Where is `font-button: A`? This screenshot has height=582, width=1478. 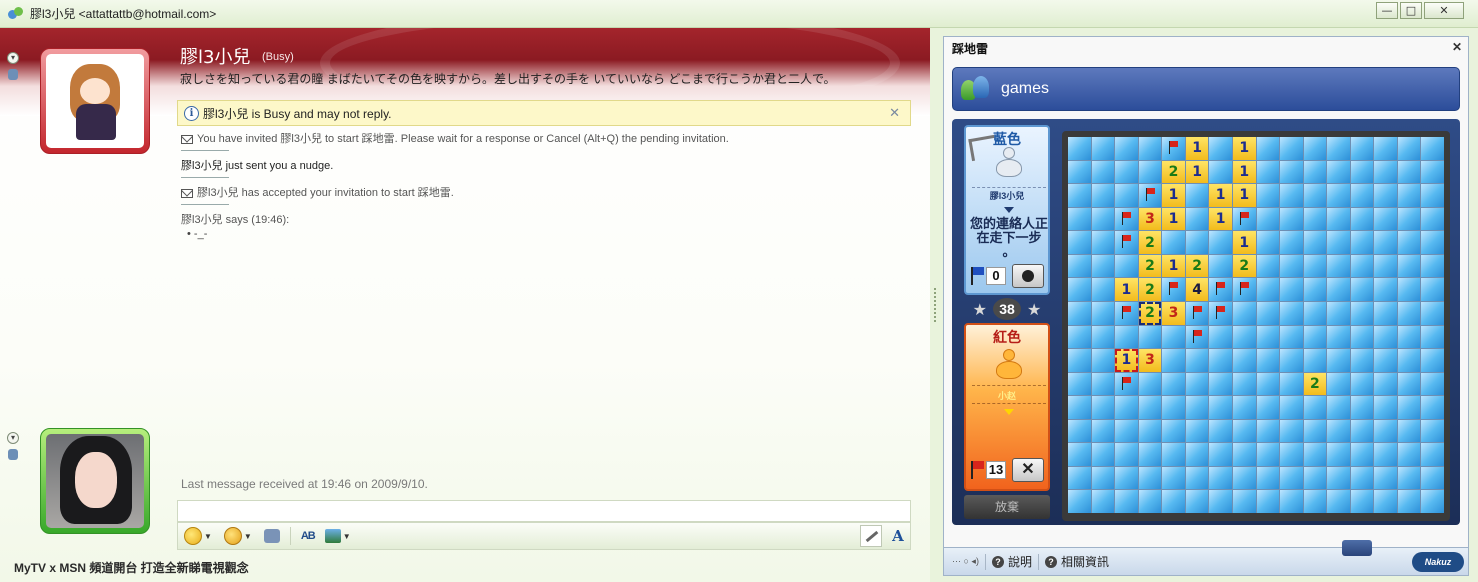 font-button: A is located at coordinates (898, 536).